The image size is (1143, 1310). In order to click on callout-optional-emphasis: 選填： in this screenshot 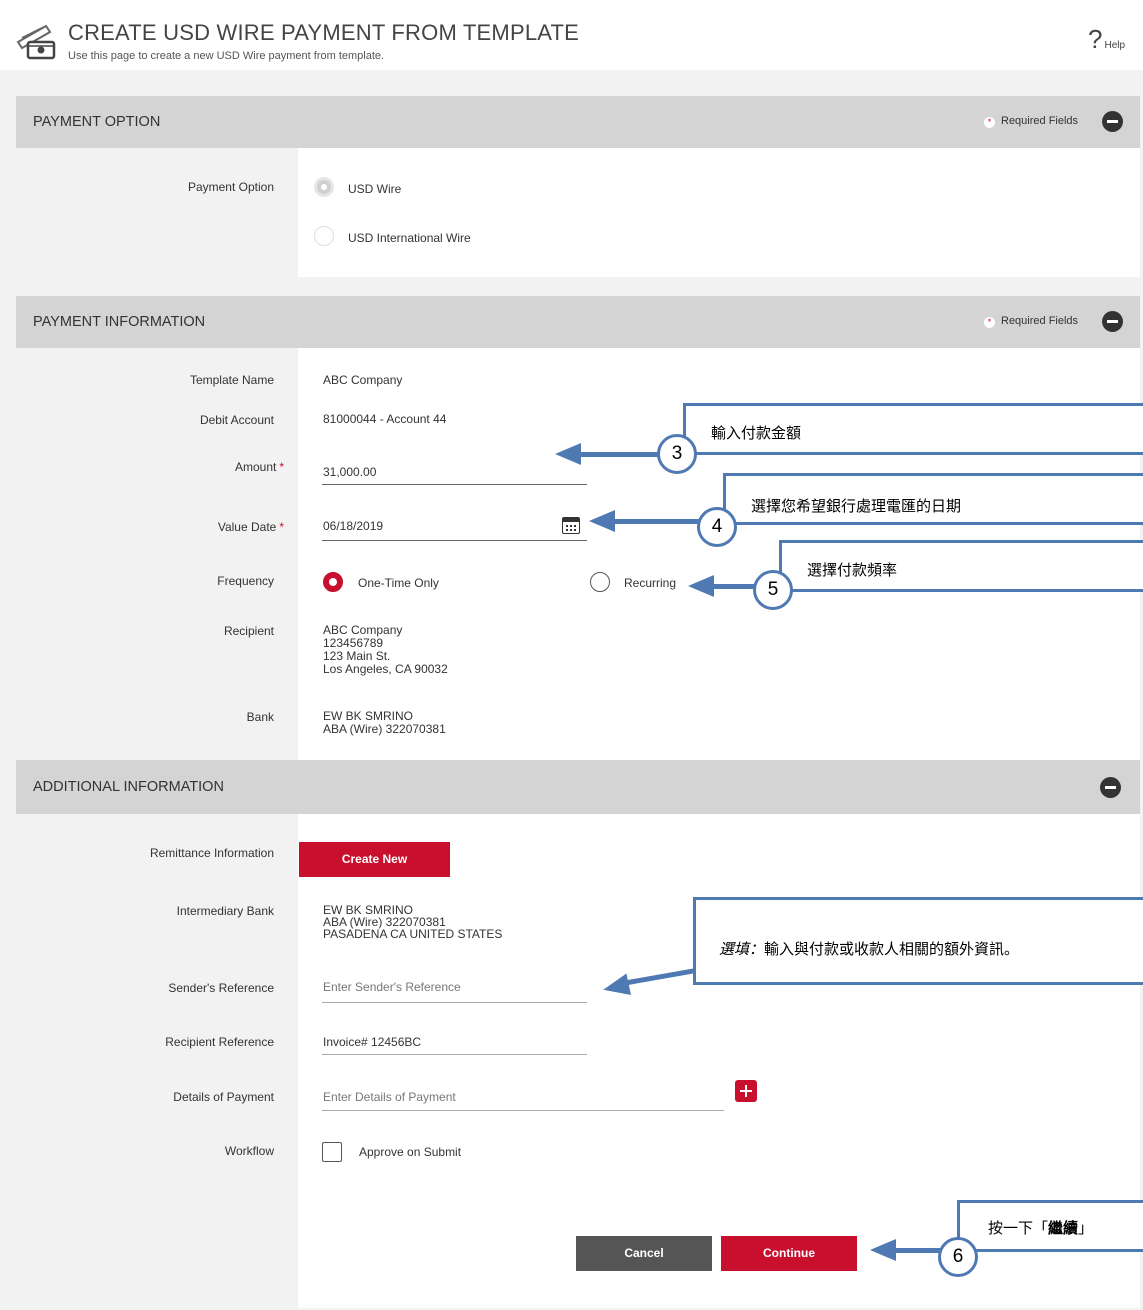, I will do `click(742, 949)`.